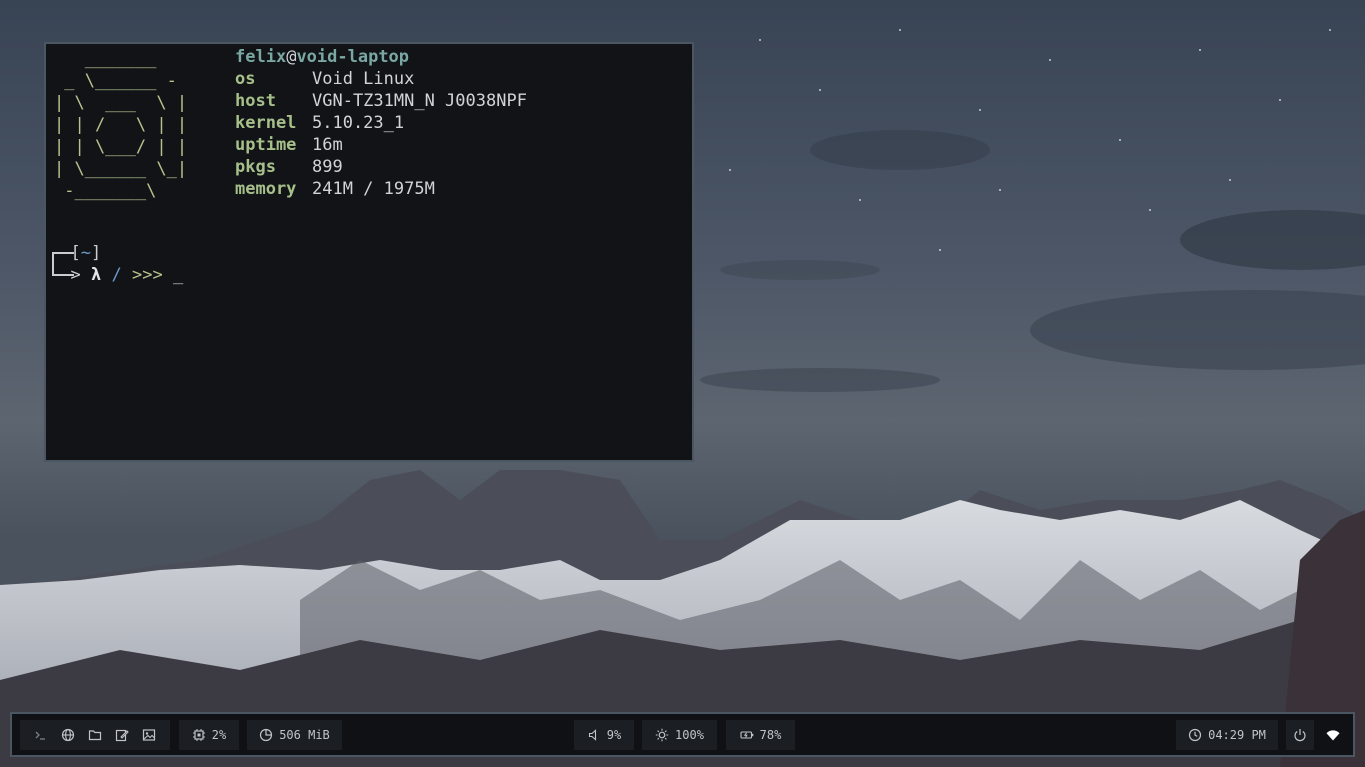  Describe the element at coordinates (255, 167) in the screenshot. I see `fetch-key: pkgs` at that location.